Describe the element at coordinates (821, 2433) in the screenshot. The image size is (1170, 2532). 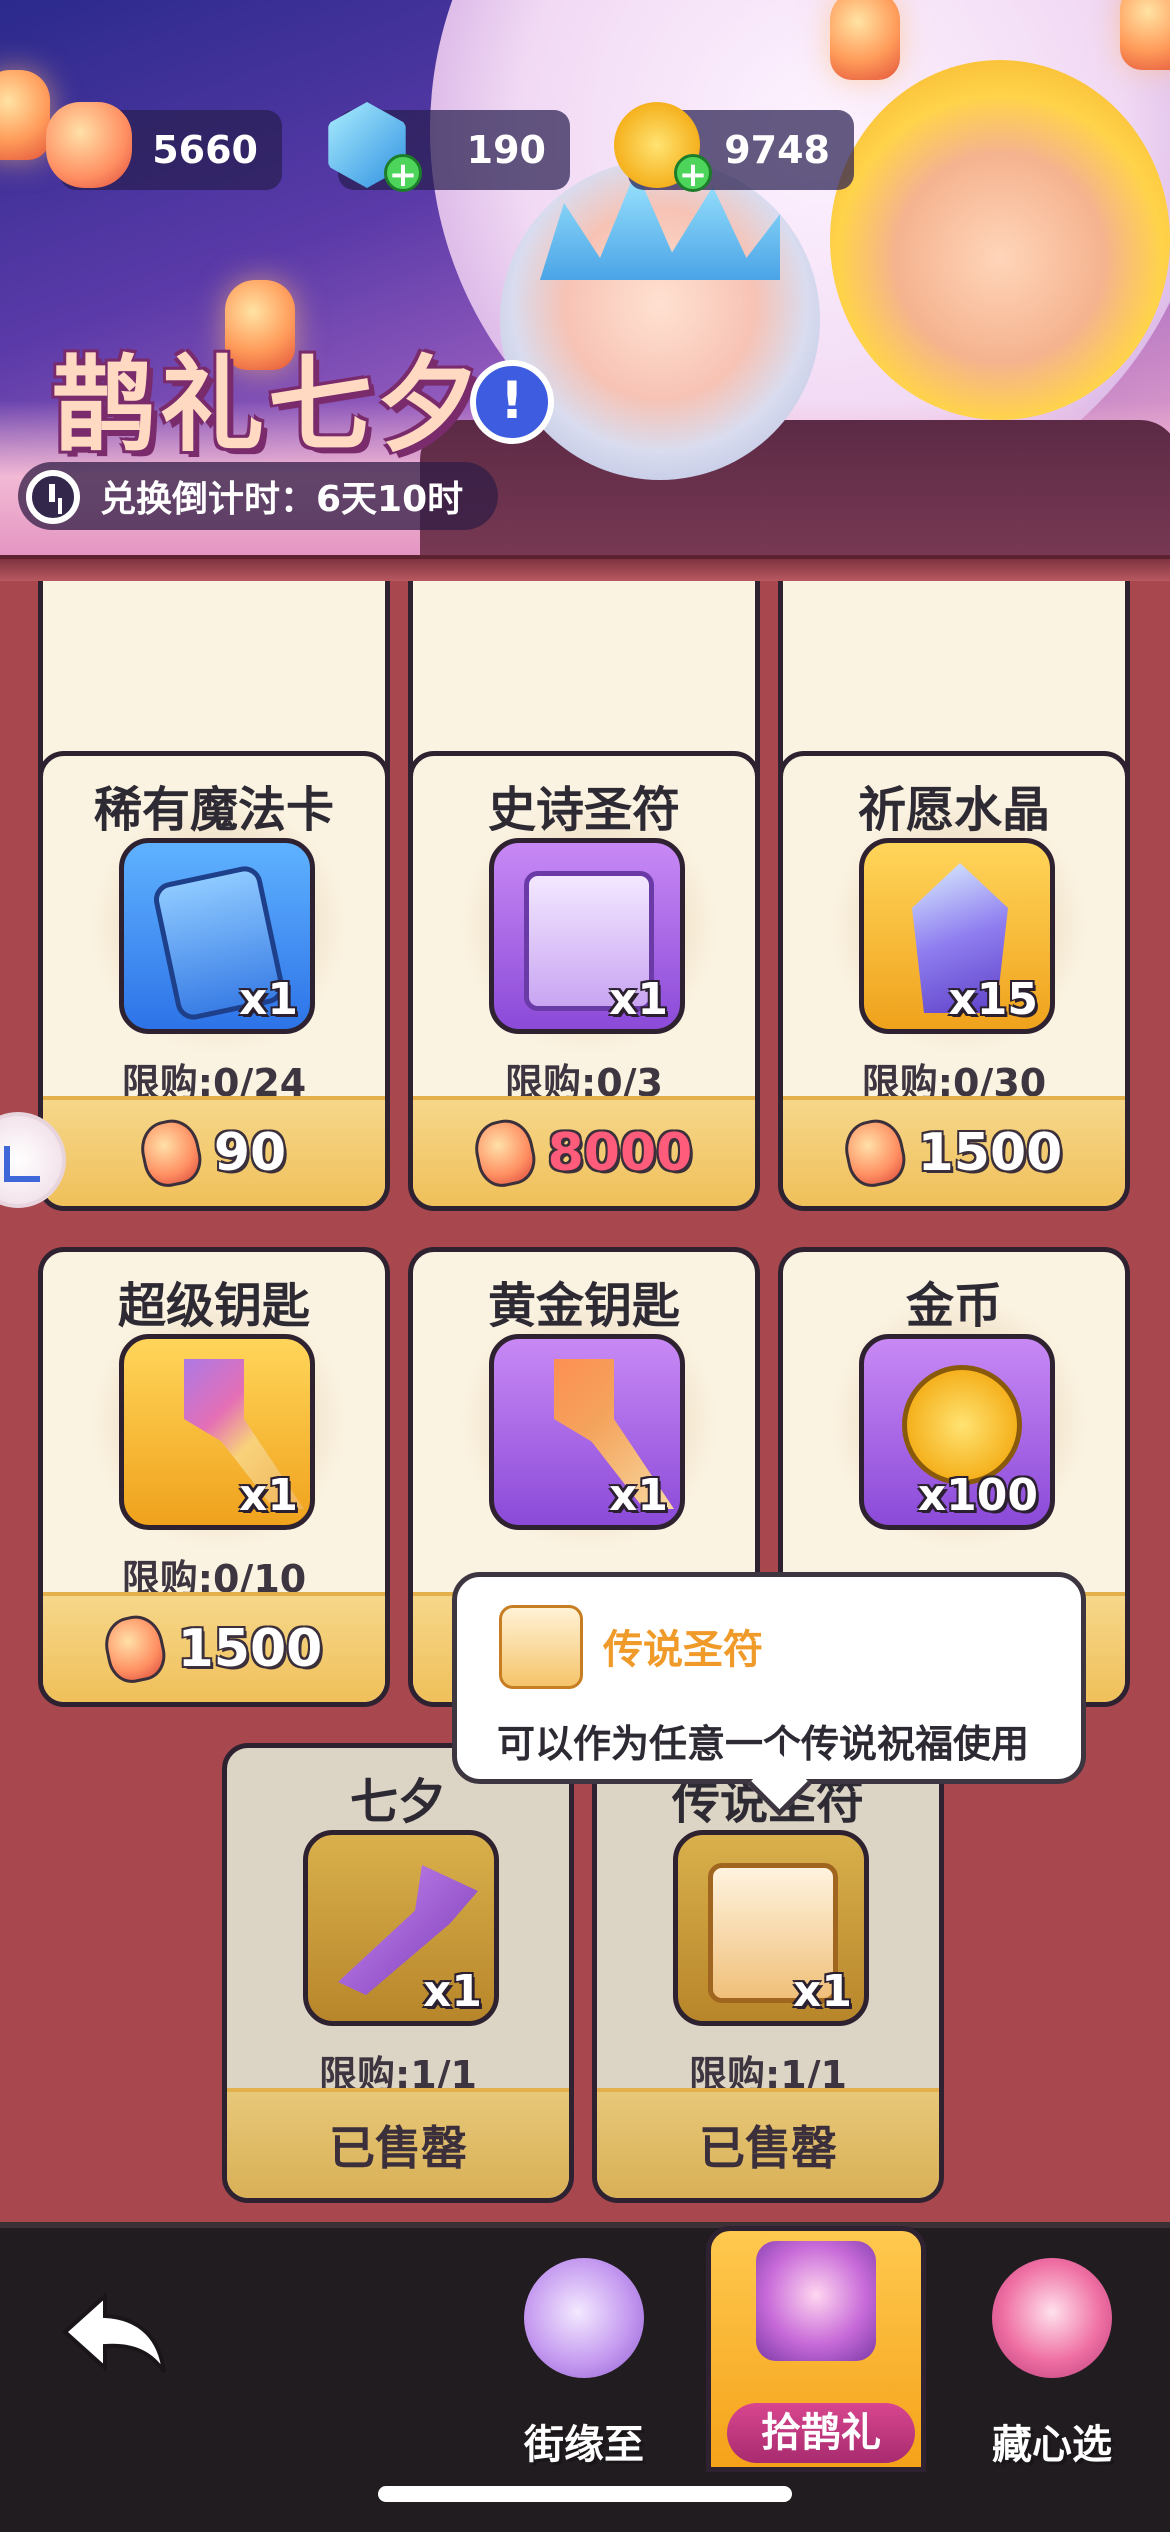
I see `tab-label: 拾鹊礼` at that location.